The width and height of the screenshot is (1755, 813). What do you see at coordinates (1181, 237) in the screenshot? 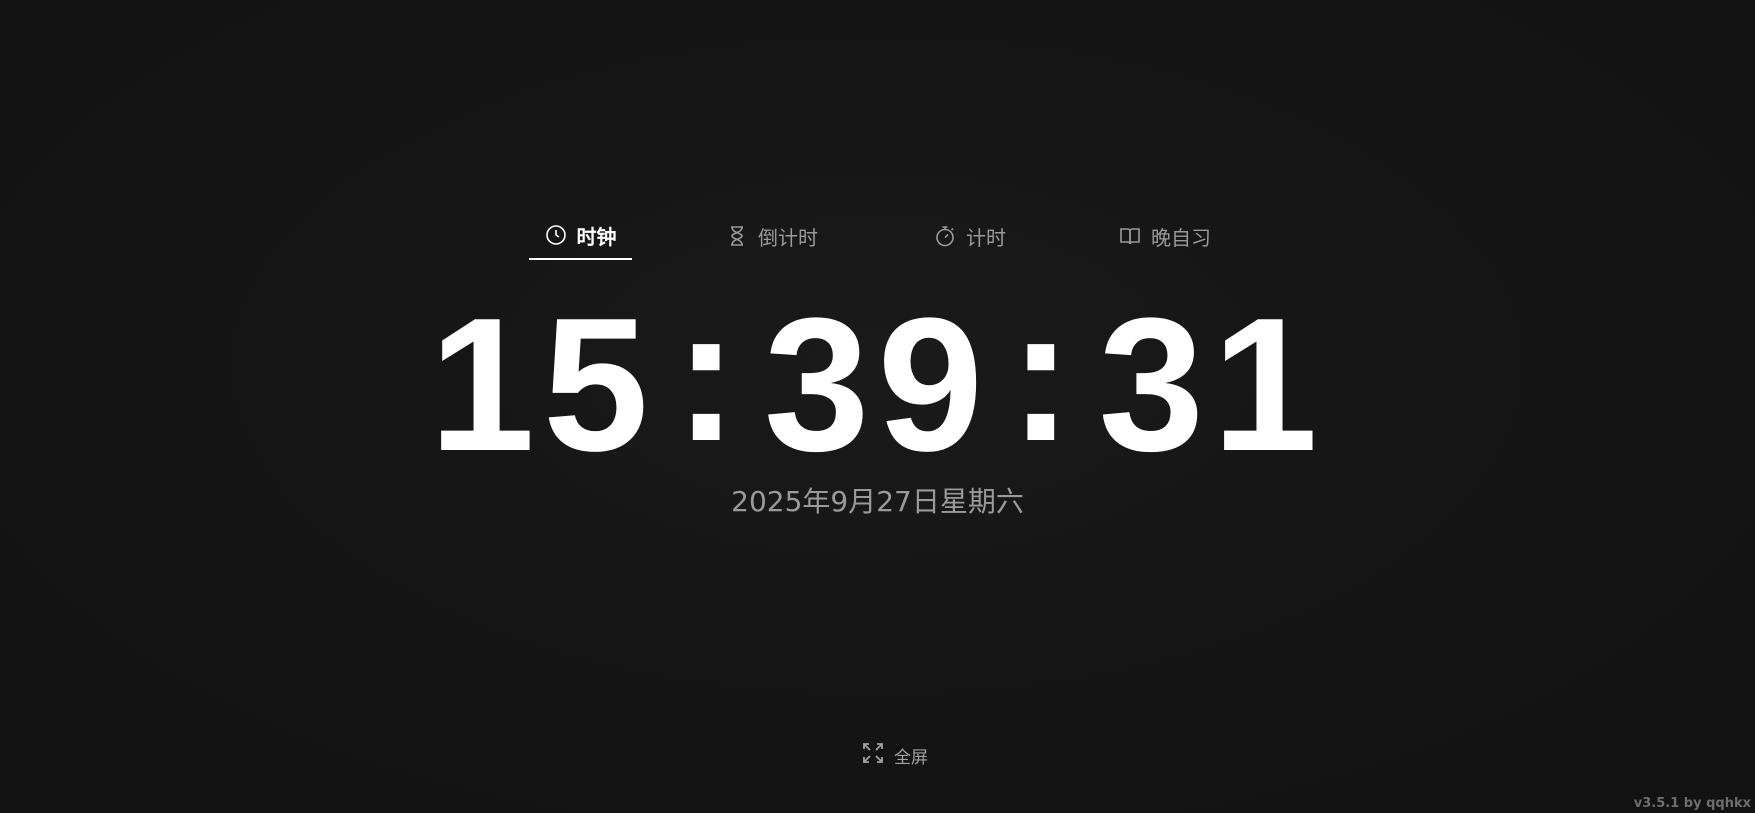
I see `tab-evening-study-label: 晚自习` at bounding box center [1181, 237].